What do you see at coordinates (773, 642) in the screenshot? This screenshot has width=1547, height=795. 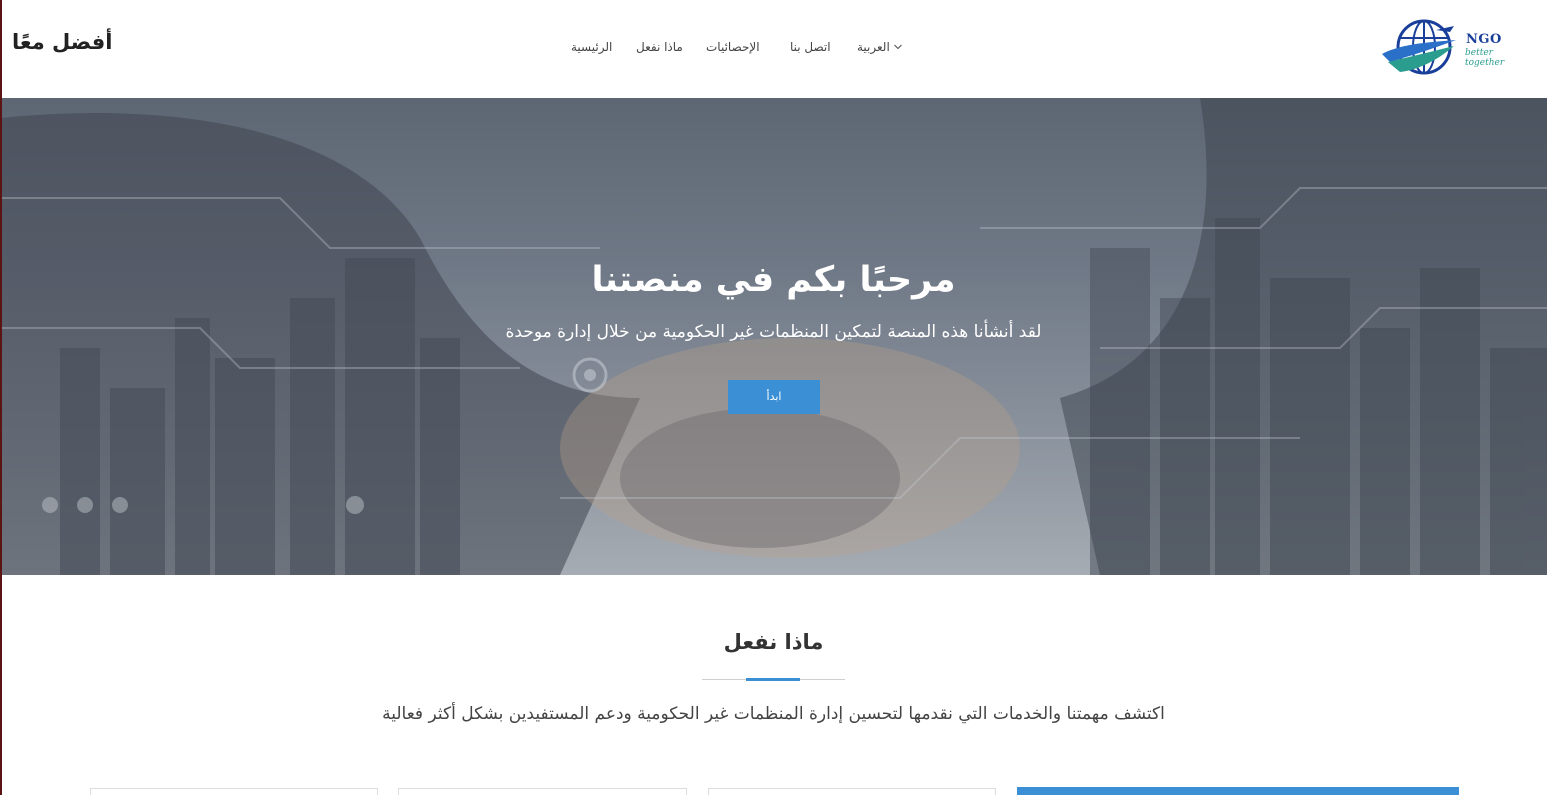 I see `section-title: ماذا نفعل` at bounding box center [773, 642].